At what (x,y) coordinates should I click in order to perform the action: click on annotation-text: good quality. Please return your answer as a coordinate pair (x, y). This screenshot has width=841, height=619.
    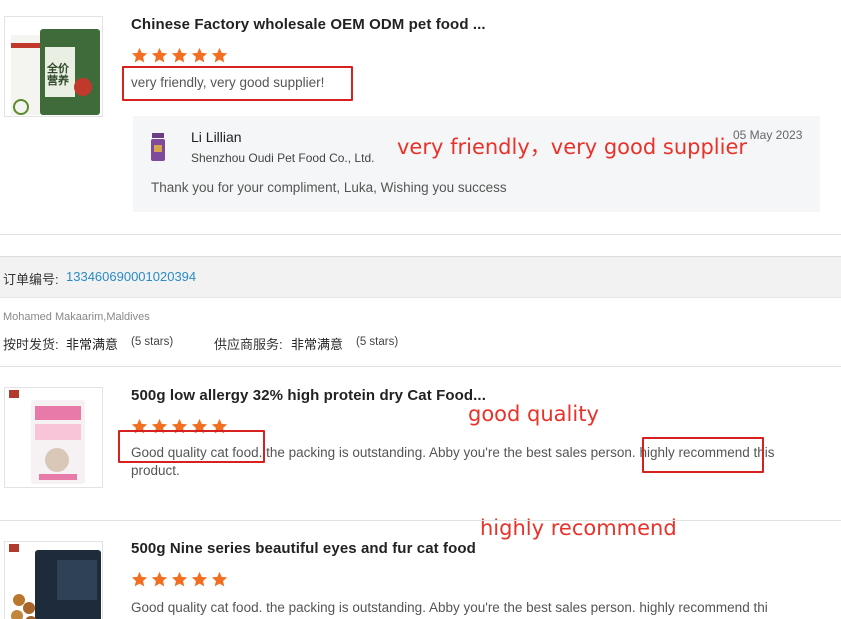
    Looking at the image, I should click on (533, 414).